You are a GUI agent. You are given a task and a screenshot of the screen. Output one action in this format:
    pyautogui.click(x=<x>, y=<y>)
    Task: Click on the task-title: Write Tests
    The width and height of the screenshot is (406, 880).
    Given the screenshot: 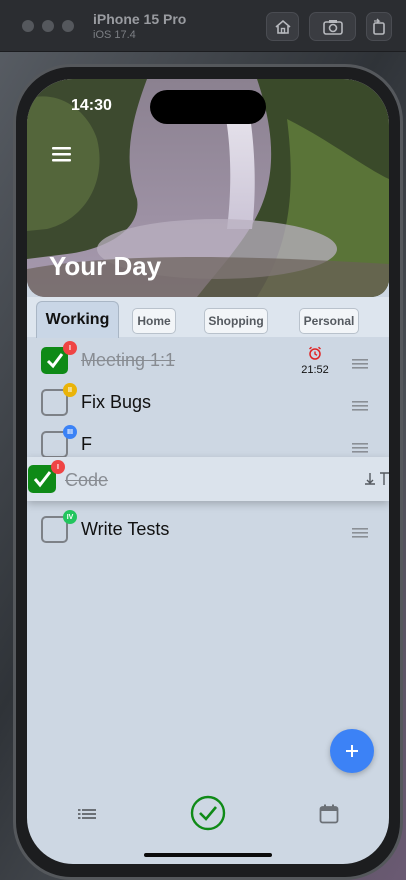 What is the action you would take?
    pyautogui.click(x=125, y=529)
    